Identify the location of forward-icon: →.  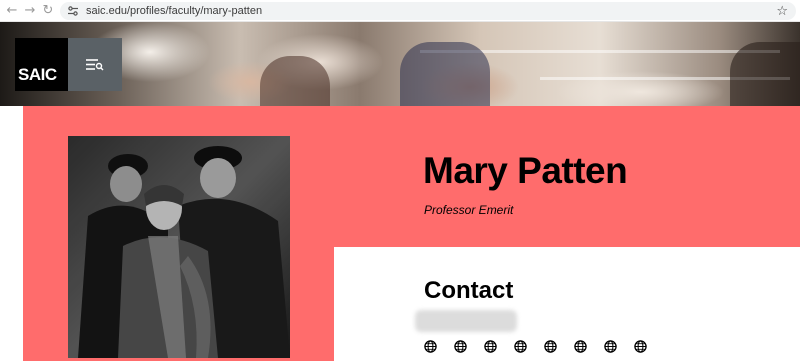
(30, 11).